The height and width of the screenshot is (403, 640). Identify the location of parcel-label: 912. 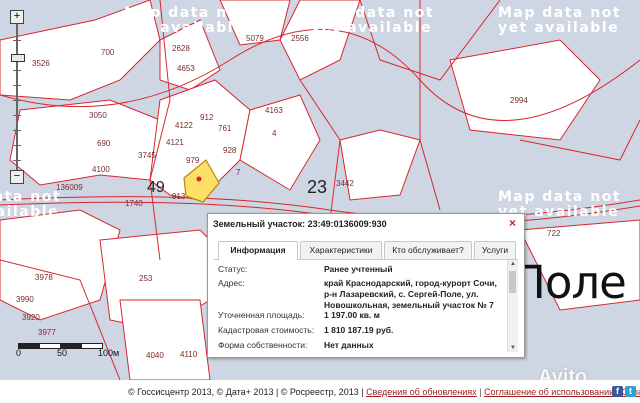
(207, 117).